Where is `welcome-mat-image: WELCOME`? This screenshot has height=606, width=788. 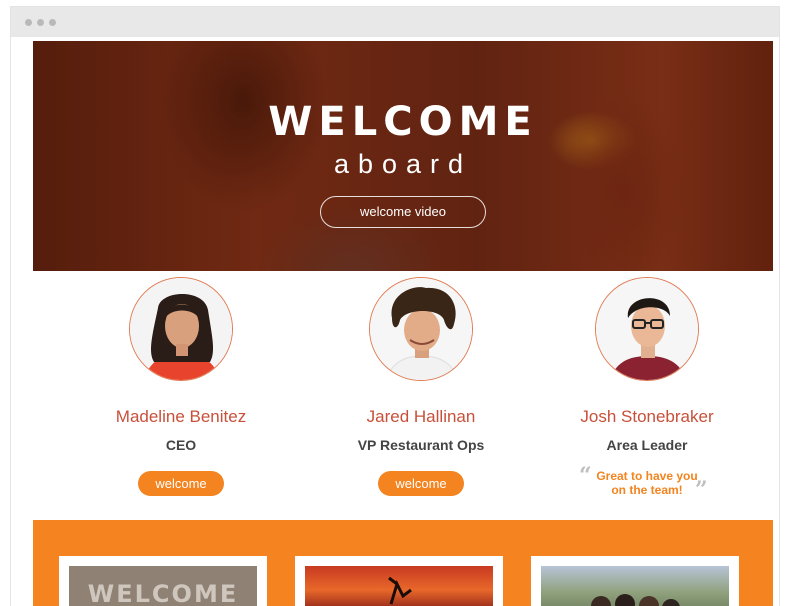 welcome-mat-image: WELCOME is located at coordinates (163, 586).